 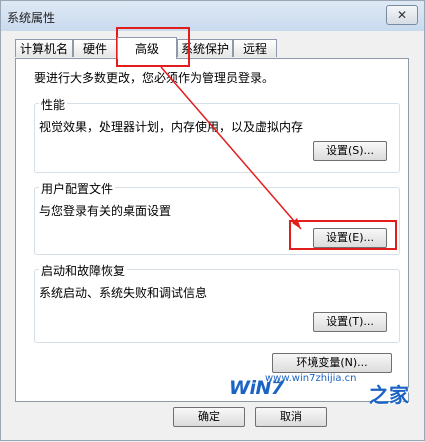 I want to click on watermark-suffix: 之家, so click(x=389, y=395).